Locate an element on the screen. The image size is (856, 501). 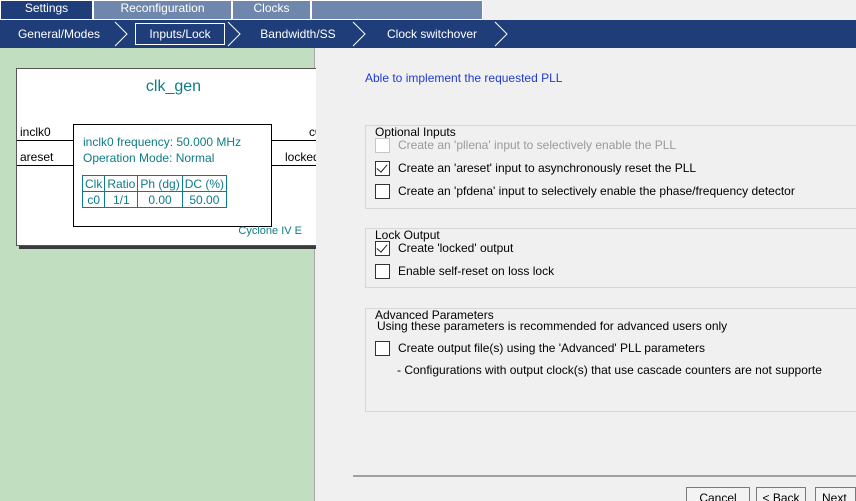
table-header: DC (%) is located at coordinates (204, 183).